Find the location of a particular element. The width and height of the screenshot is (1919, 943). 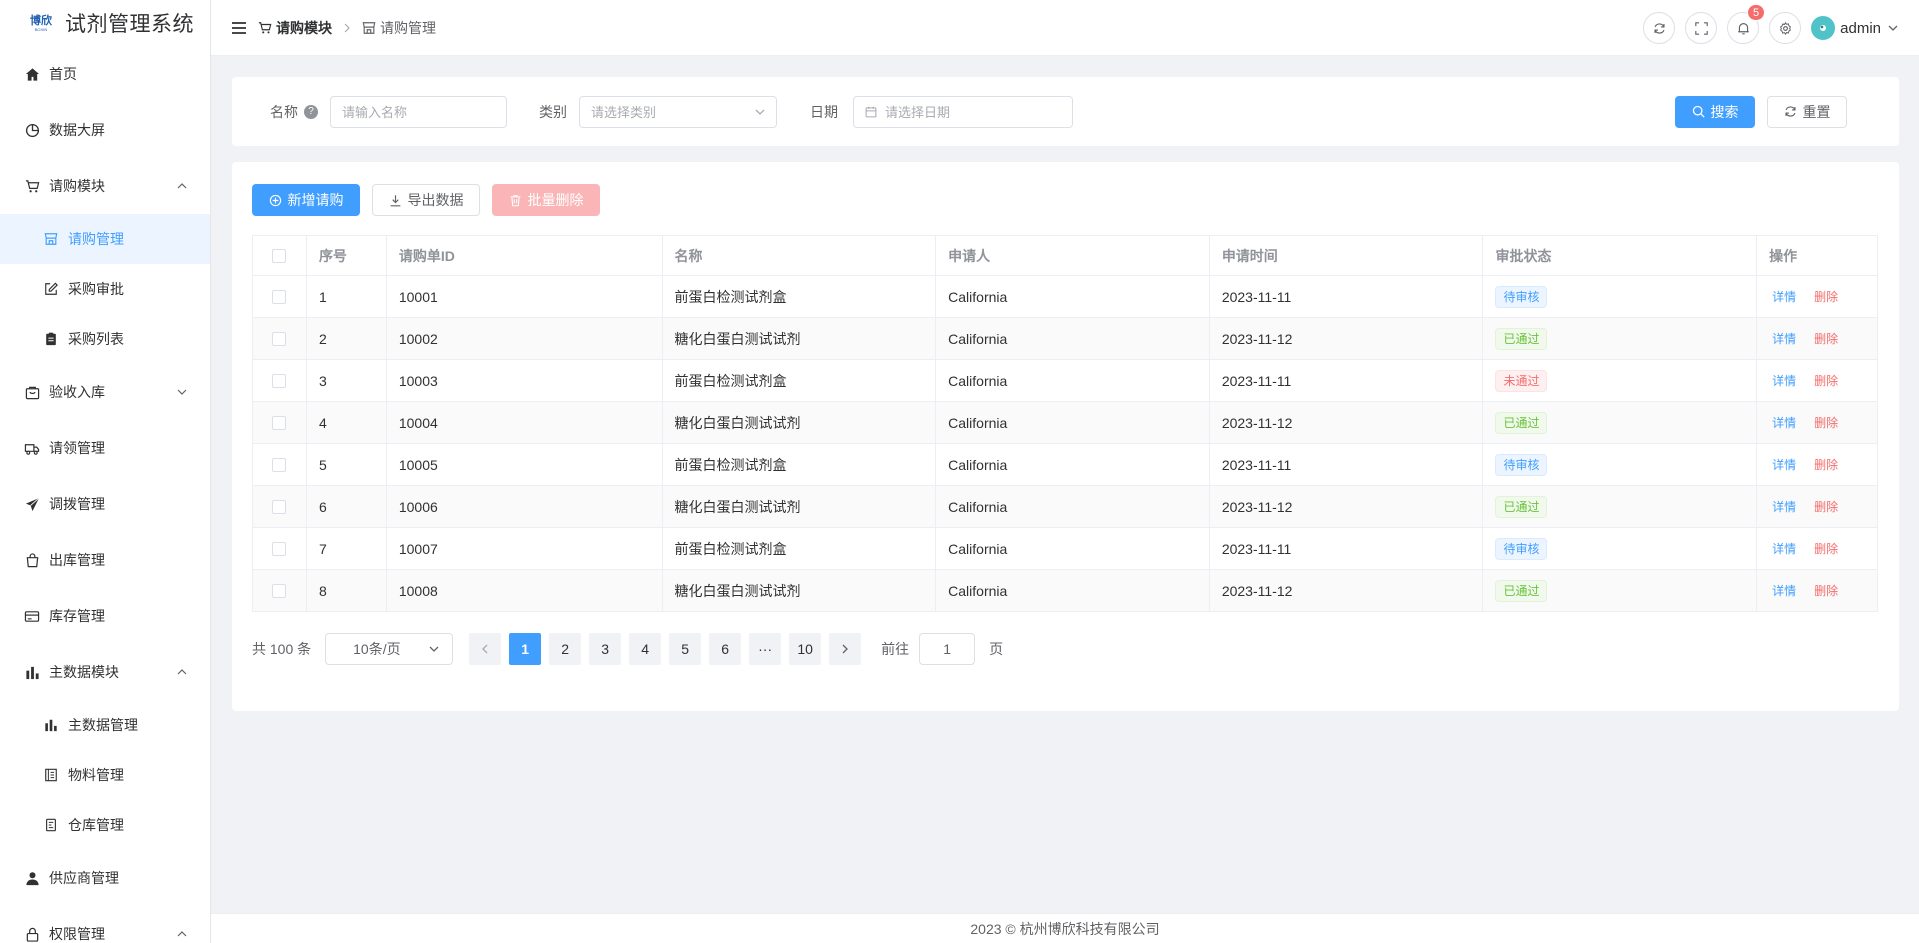

prev-page-button is located at coordinates (485, 649).